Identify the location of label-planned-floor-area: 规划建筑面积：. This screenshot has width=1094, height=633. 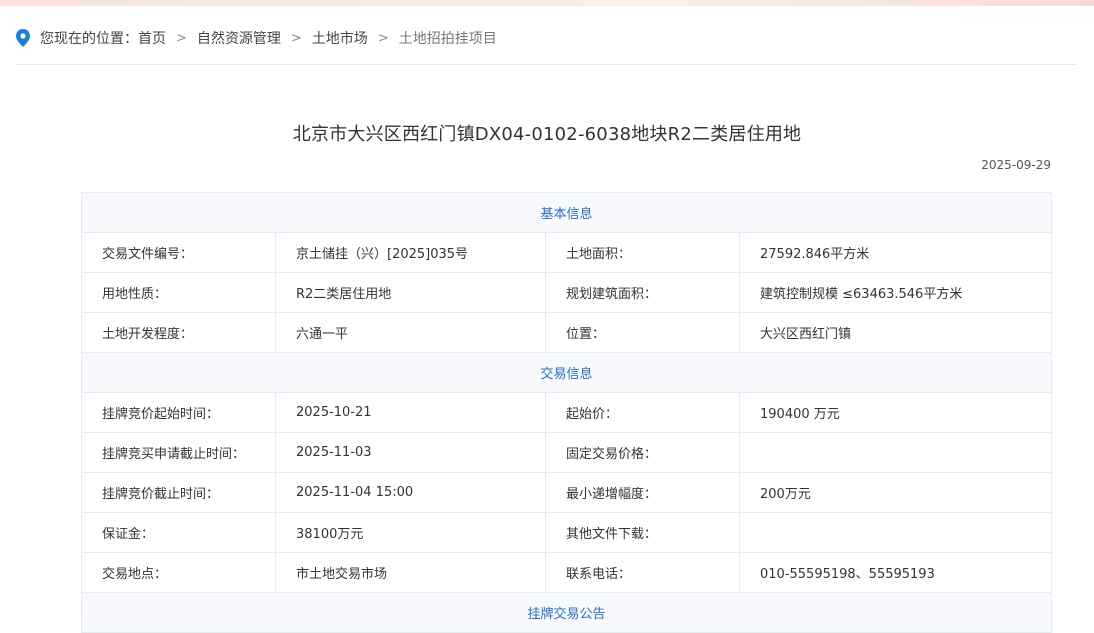
(642, 292).